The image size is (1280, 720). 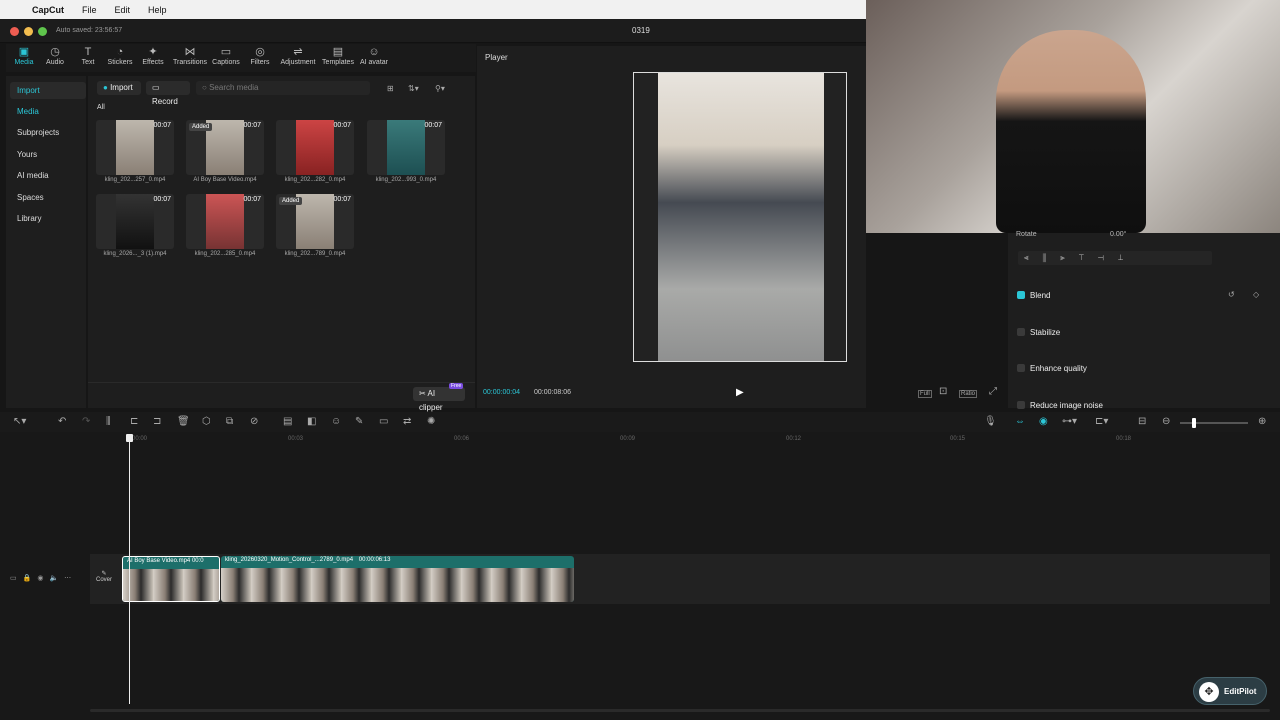 What do you see at coordinates (260, 56) in the screenshot?
I see `tool-filters: ◎ Filters` at bounding box center [260, 56].